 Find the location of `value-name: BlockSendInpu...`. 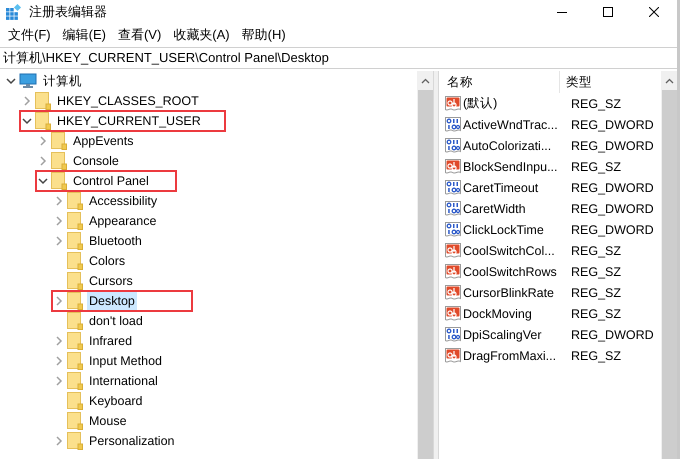

value-name: BlockSendInpu... is located at coordinates (515, 167).